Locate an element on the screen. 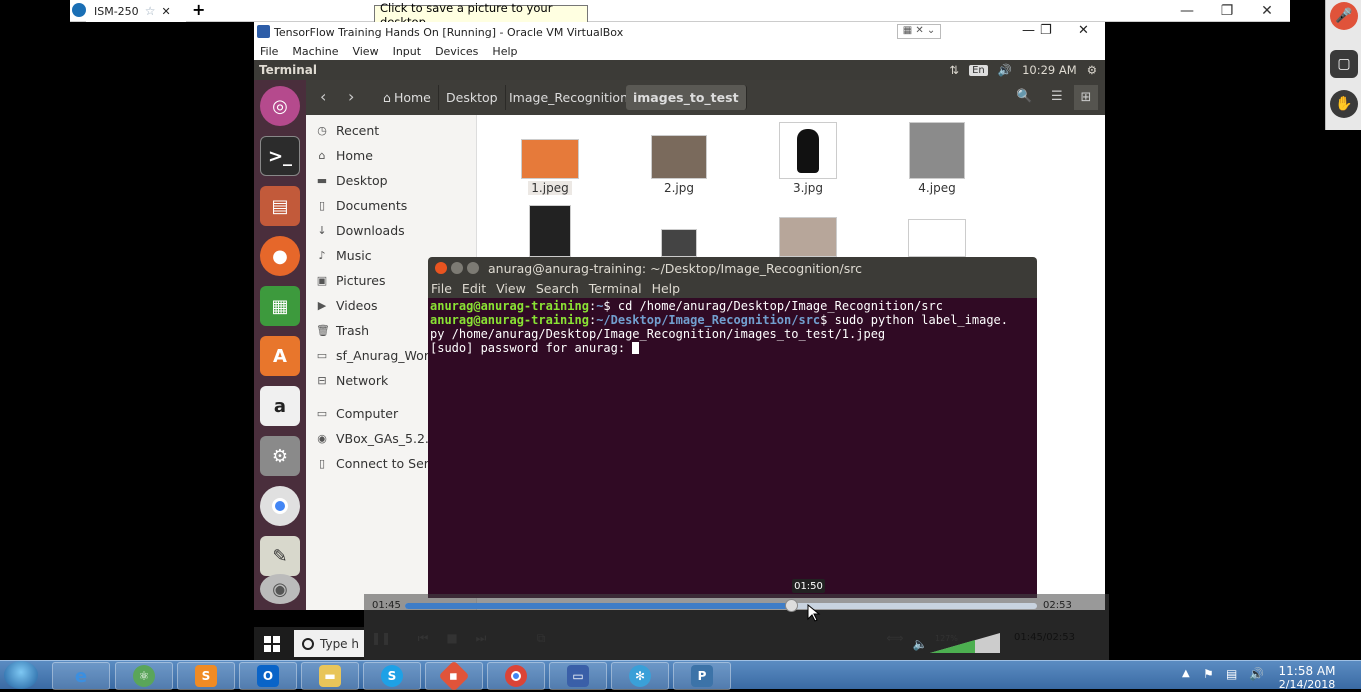  search-box: Type h is located at coordinates (329, 643).